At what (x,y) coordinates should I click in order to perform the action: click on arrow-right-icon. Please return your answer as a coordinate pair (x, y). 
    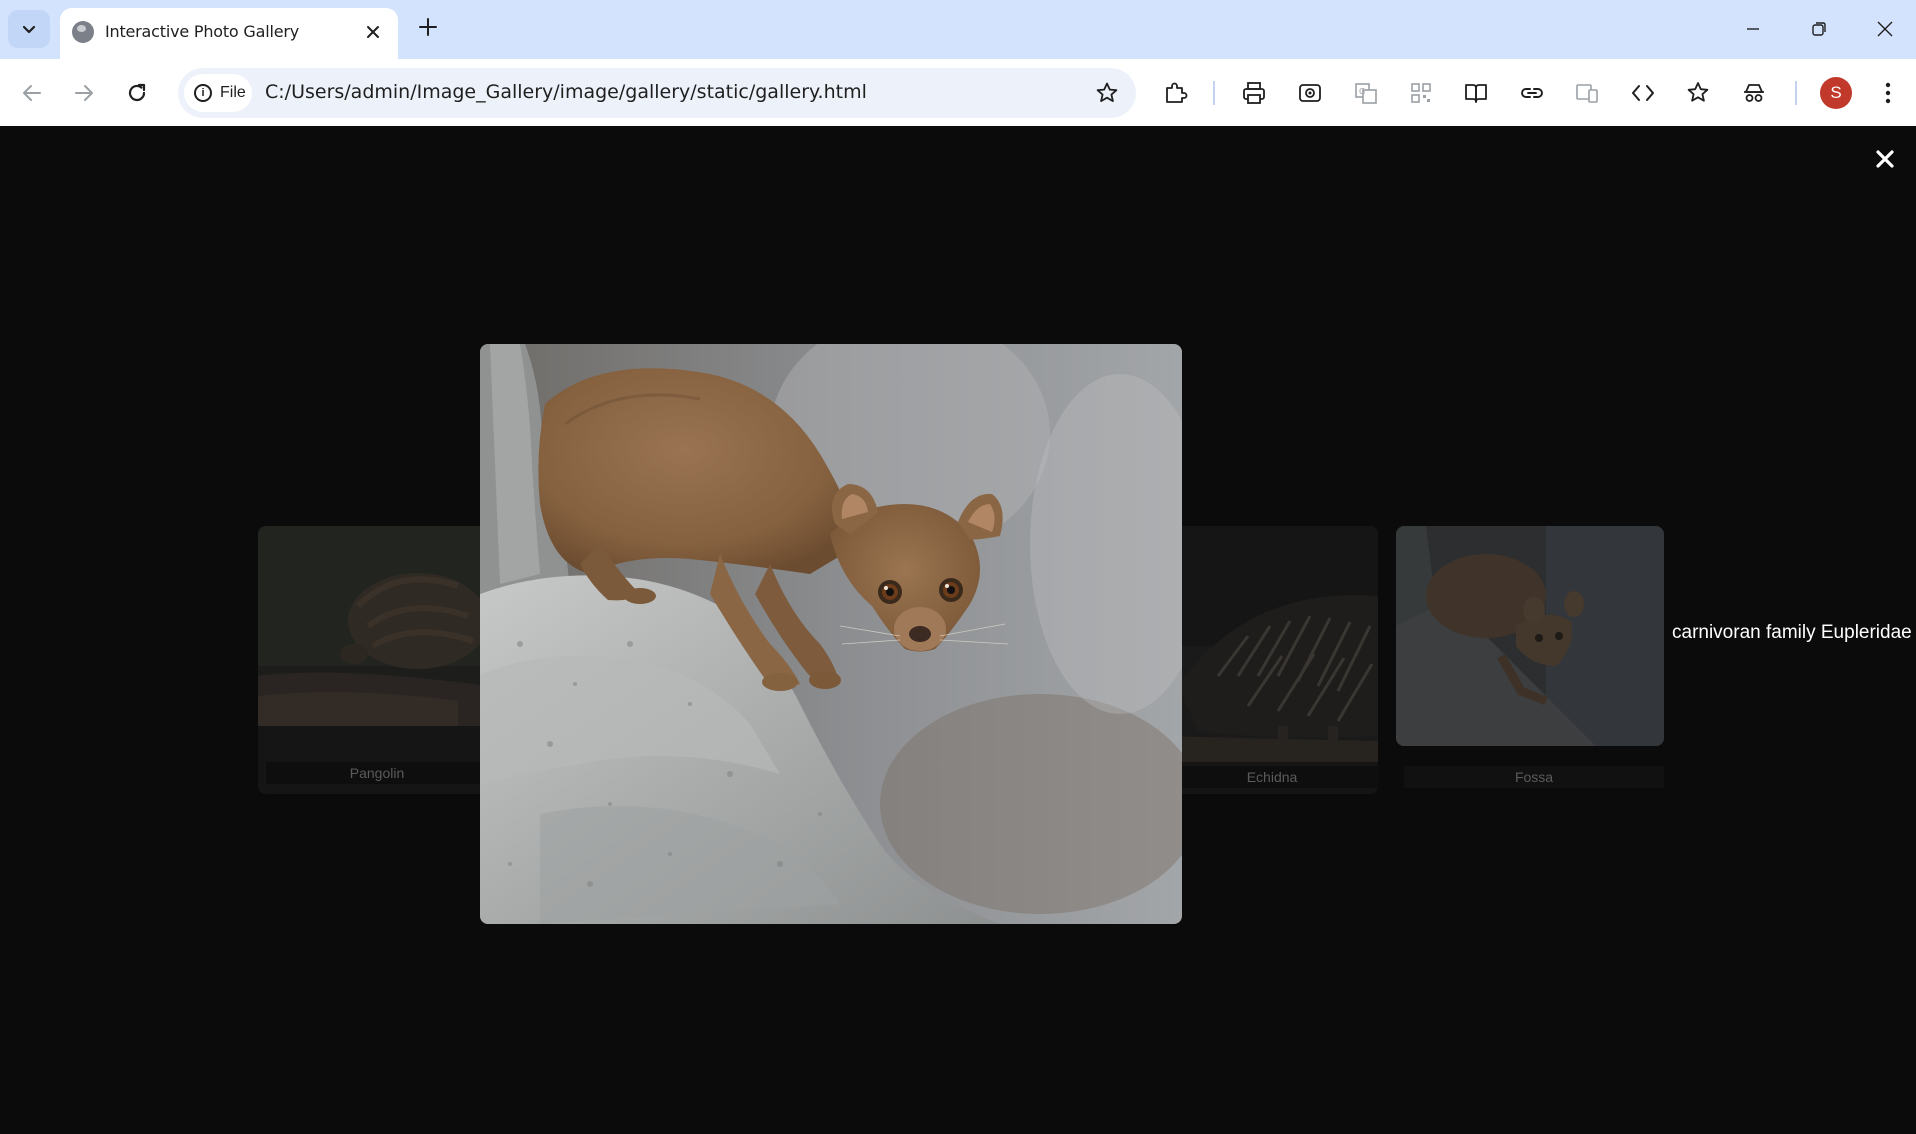
    Looking at the image, I should click on (84, 93).